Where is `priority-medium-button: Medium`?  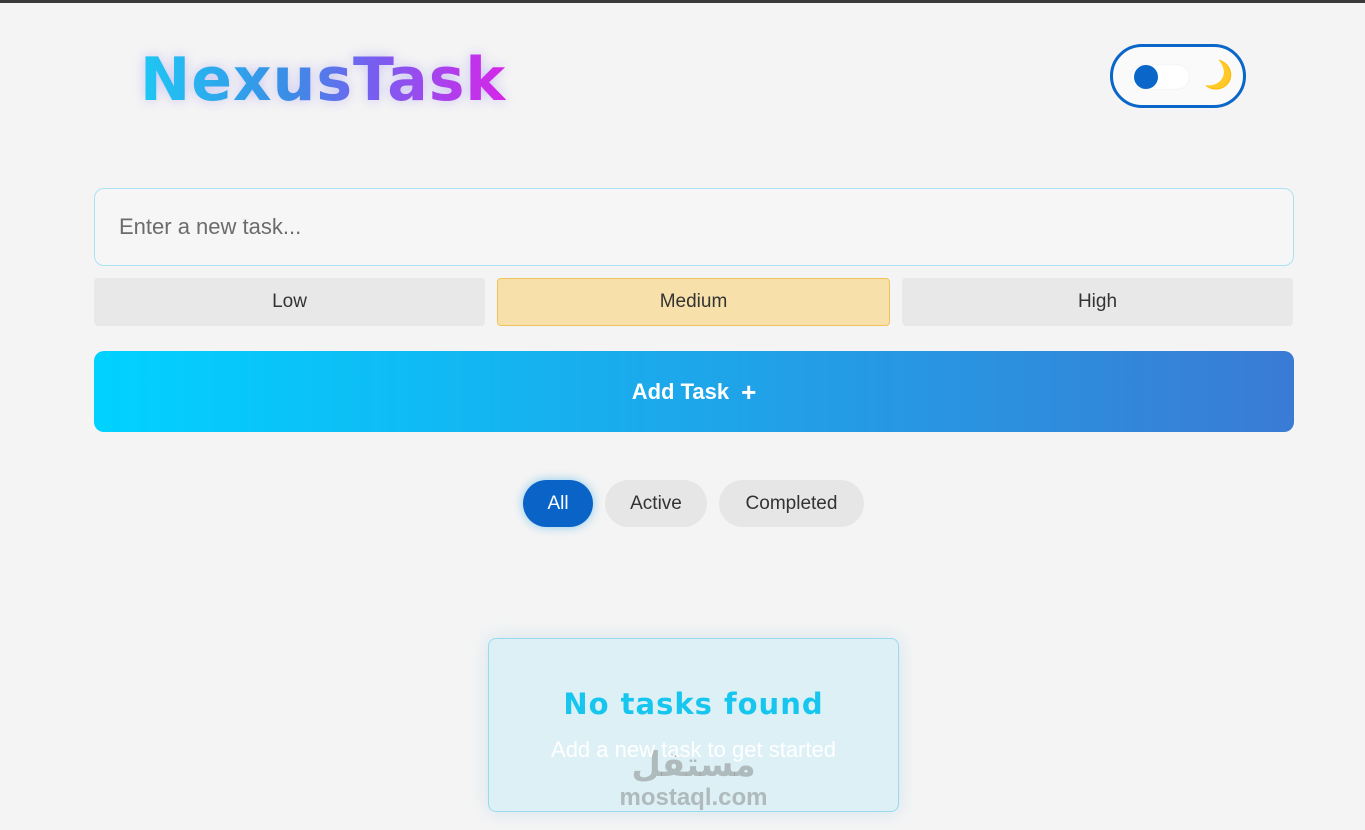
priority-medium-button: Medium is located at coordinates (693, 302).